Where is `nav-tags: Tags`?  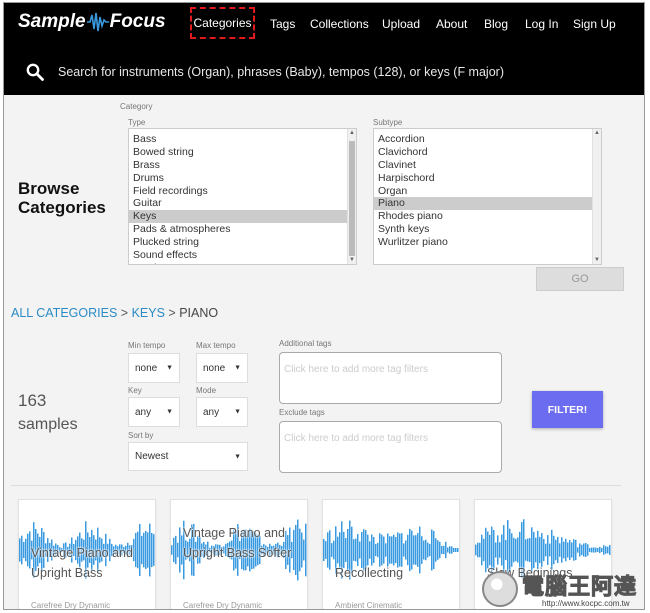 nav-tags: Tags is located at coordinates (282, 24).